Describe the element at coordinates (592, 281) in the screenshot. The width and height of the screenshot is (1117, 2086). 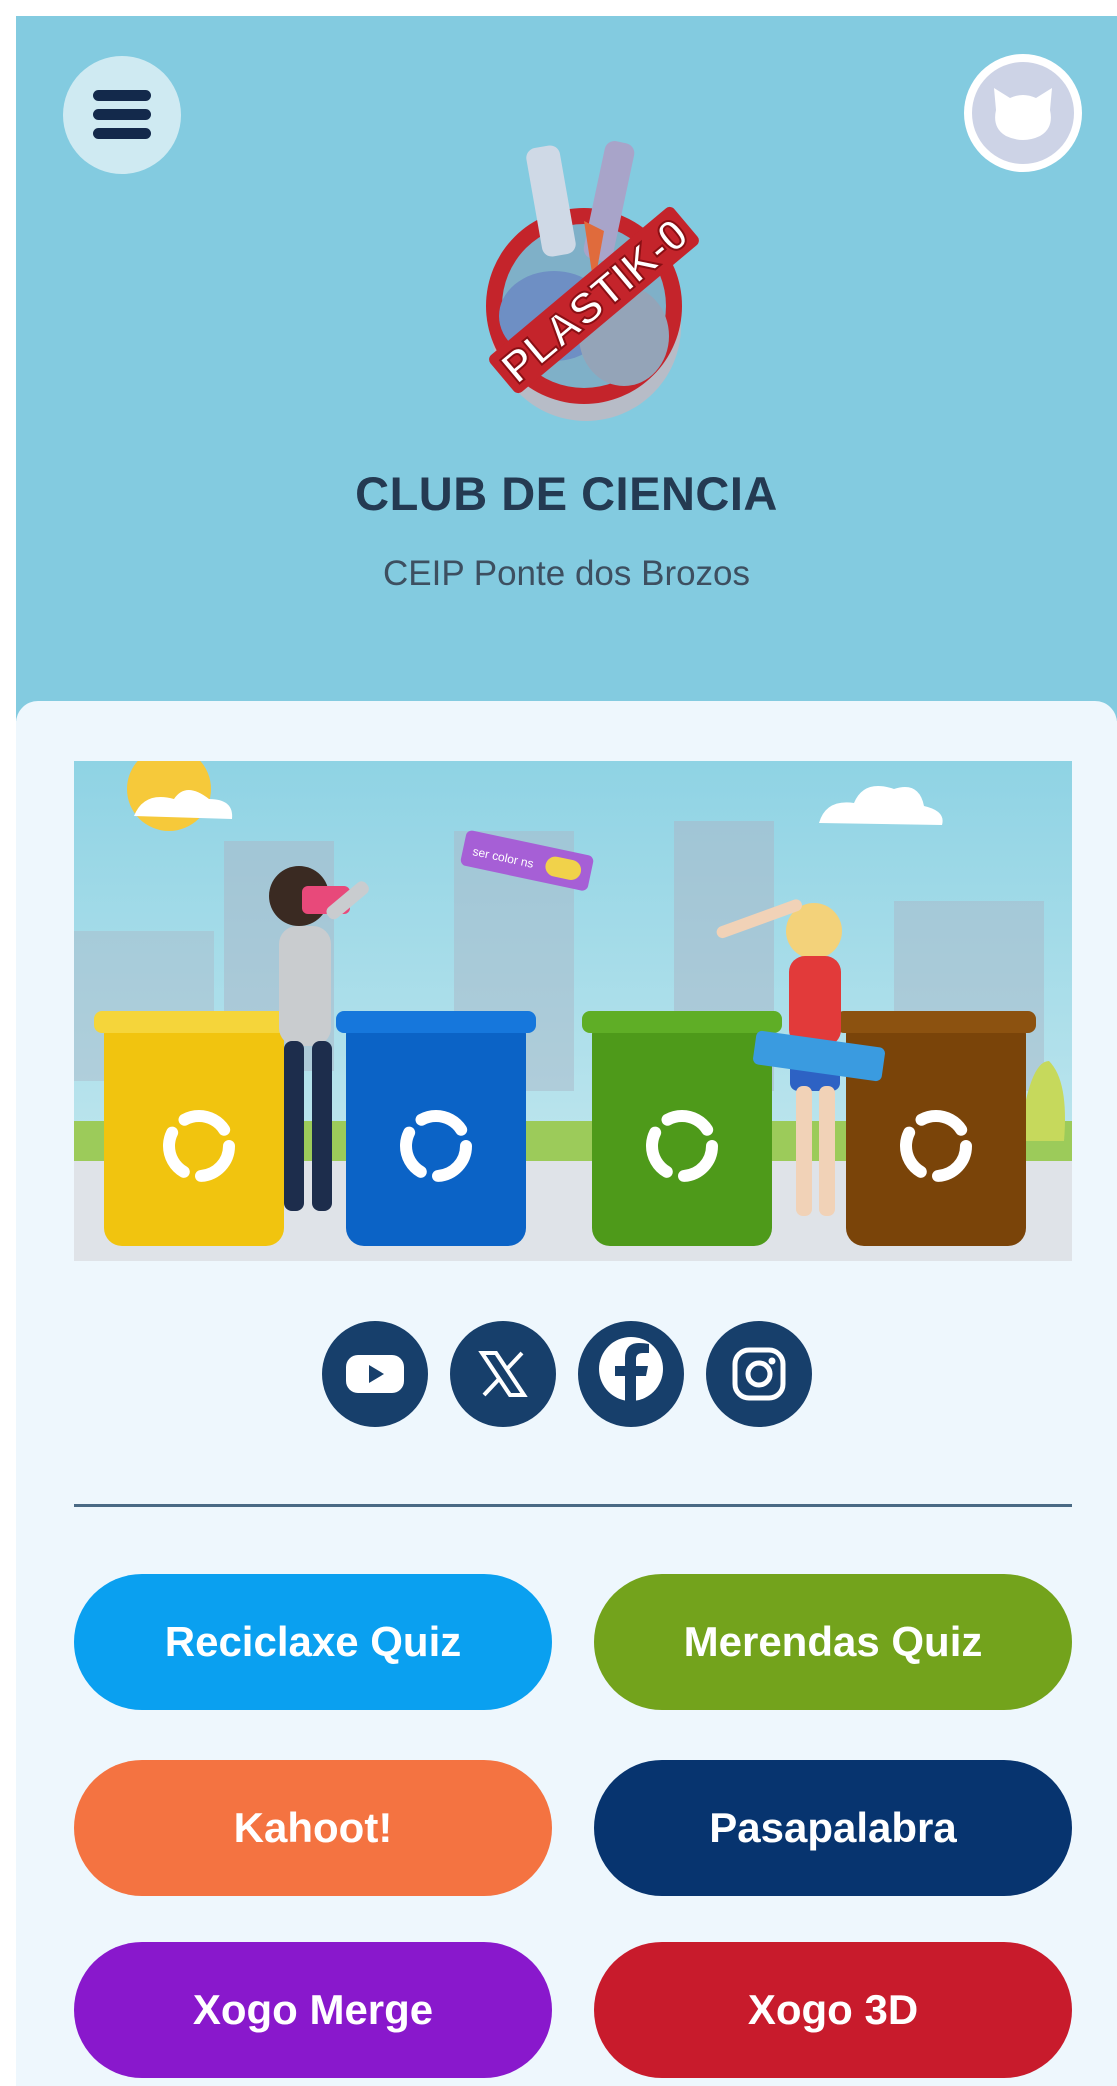
I see `plastik-0-logo: PLASTIK-0` at that location.